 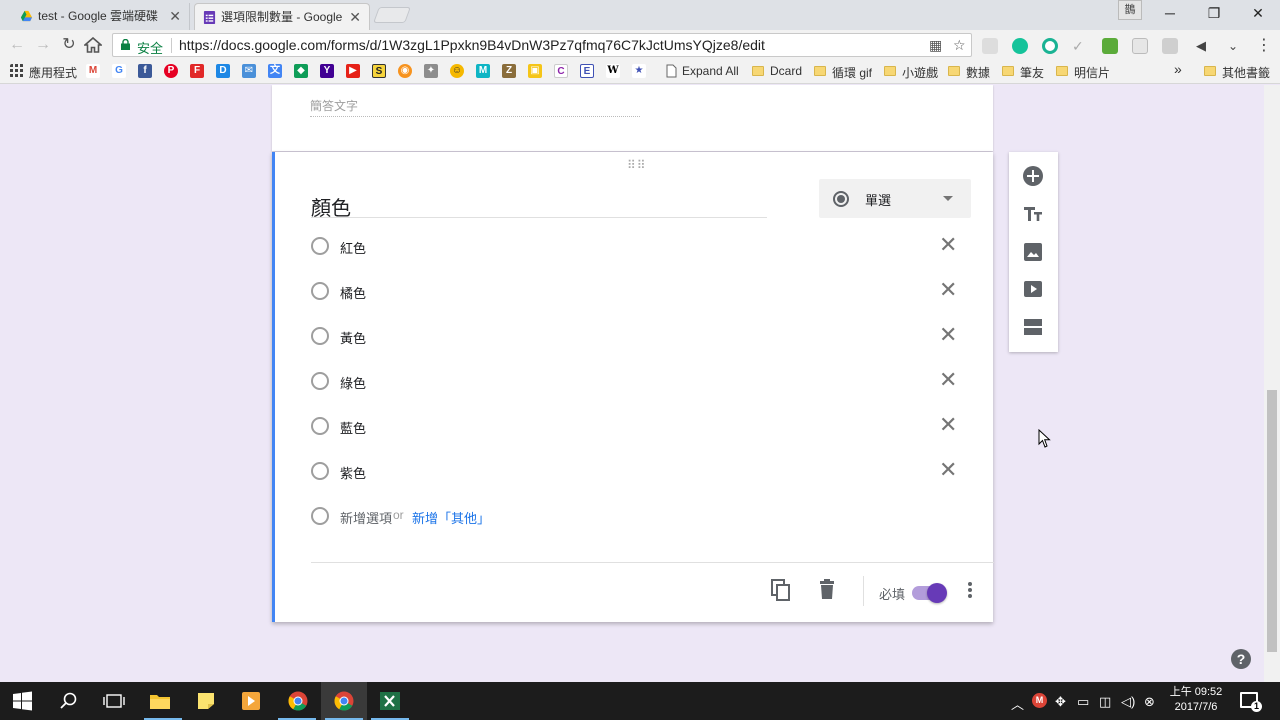 What do you see at coordinates (852, 72) in the screenshot?
I see `bookmark-loop-gif: 循環 gif` at bounding box center [852, 72].